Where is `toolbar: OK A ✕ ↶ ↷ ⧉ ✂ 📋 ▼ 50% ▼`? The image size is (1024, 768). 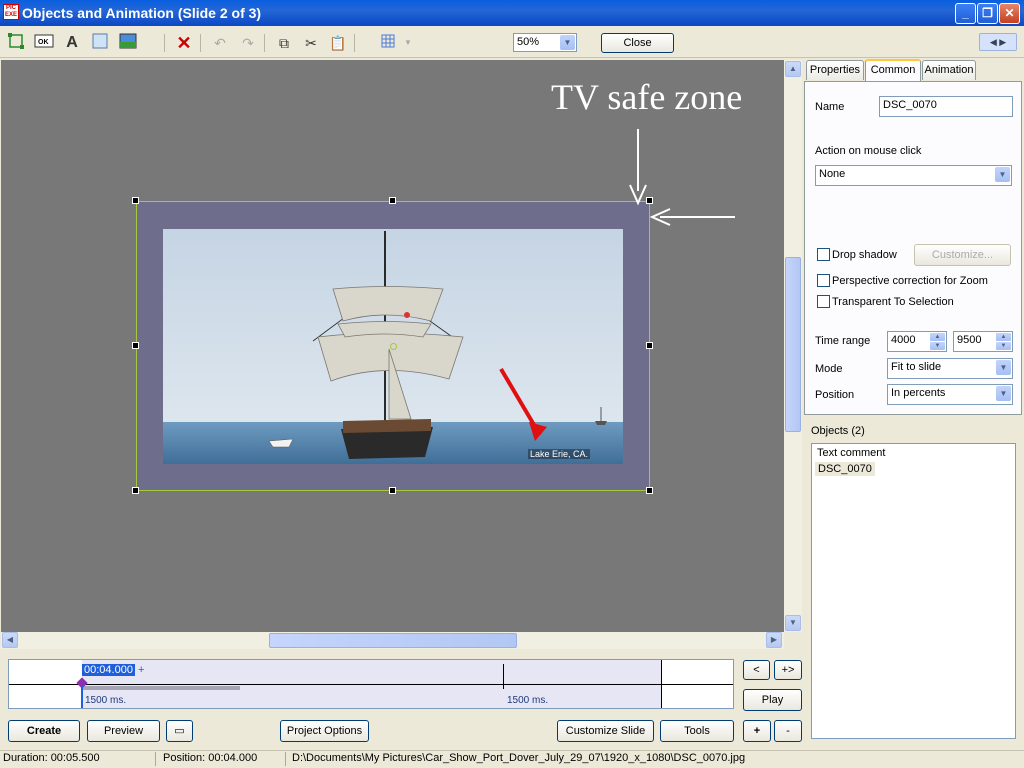 toolbar: OK A ✕ ↶ ↷ ⧉ ✂ 📋 ▼ 50% ▼ is located at coordinates (512, 43).